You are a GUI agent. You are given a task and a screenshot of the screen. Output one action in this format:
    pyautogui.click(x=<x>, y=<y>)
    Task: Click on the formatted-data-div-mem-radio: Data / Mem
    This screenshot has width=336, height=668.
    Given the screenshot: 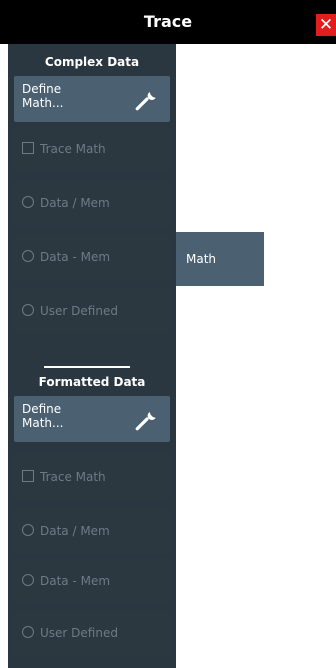 What is the action you would take?
    pyautogui.click(x=92, y=531)
    